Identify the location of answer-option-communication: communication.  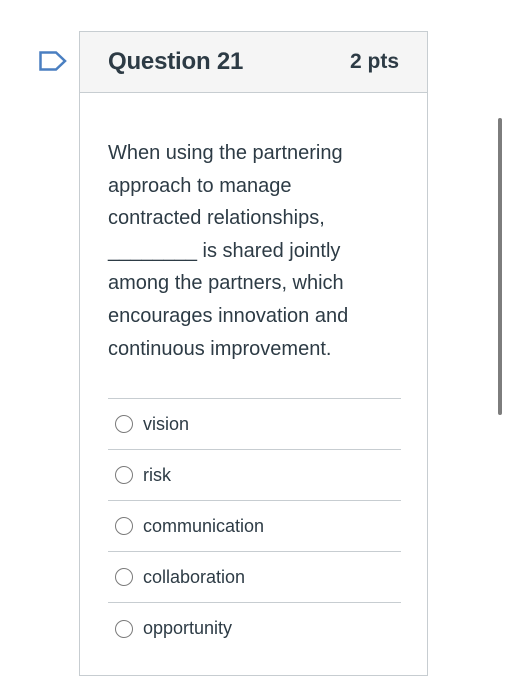
(254, 527).